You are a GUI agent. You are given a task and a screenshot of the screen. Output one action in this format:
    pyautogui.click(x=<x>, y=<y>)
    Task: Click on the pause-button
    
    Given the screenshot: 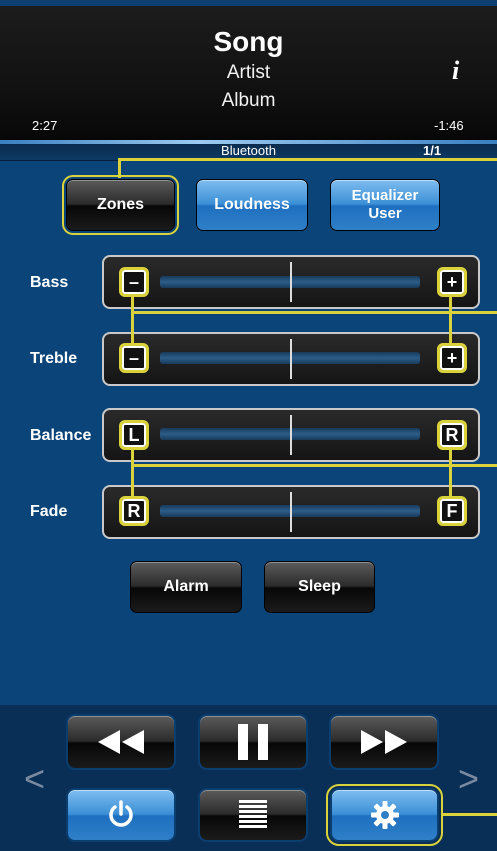 What is the action you would take?
    pyautogui.click(x=253, y=742)
    